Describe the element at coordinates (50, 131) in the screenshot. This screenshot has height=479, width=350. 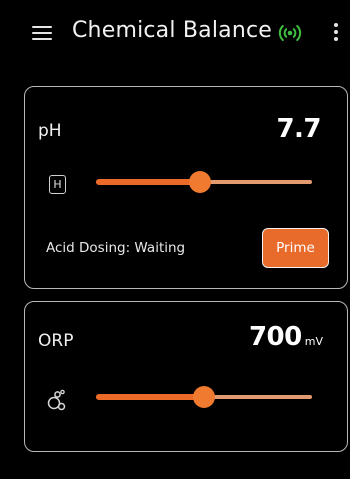
I see `ph-label: pH` at that location.